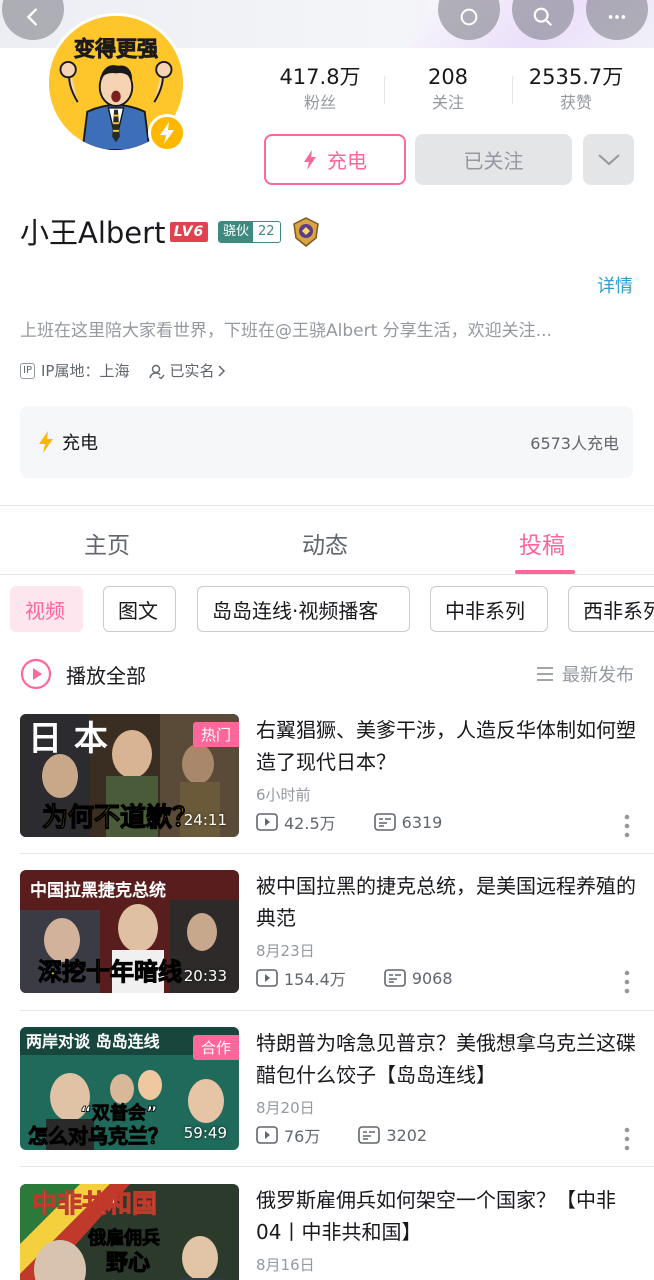 This screenshot has height=1280, width=654. What do you see at coordinates (615, 285) in the screenshot?
I see `detail-link: 详情` at bounding box center [615, 285].